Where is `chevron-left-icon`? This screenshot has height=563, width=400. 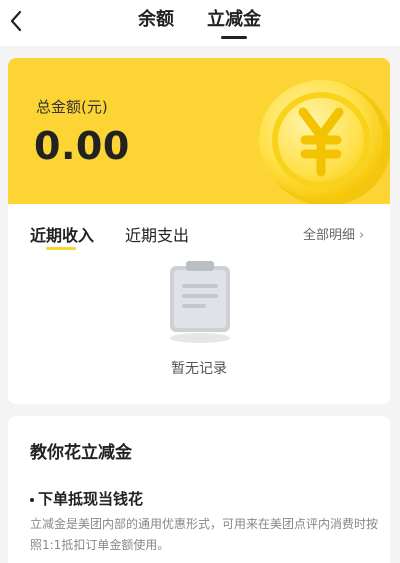
chevron-left-icon is located at coordinates (16, 21).